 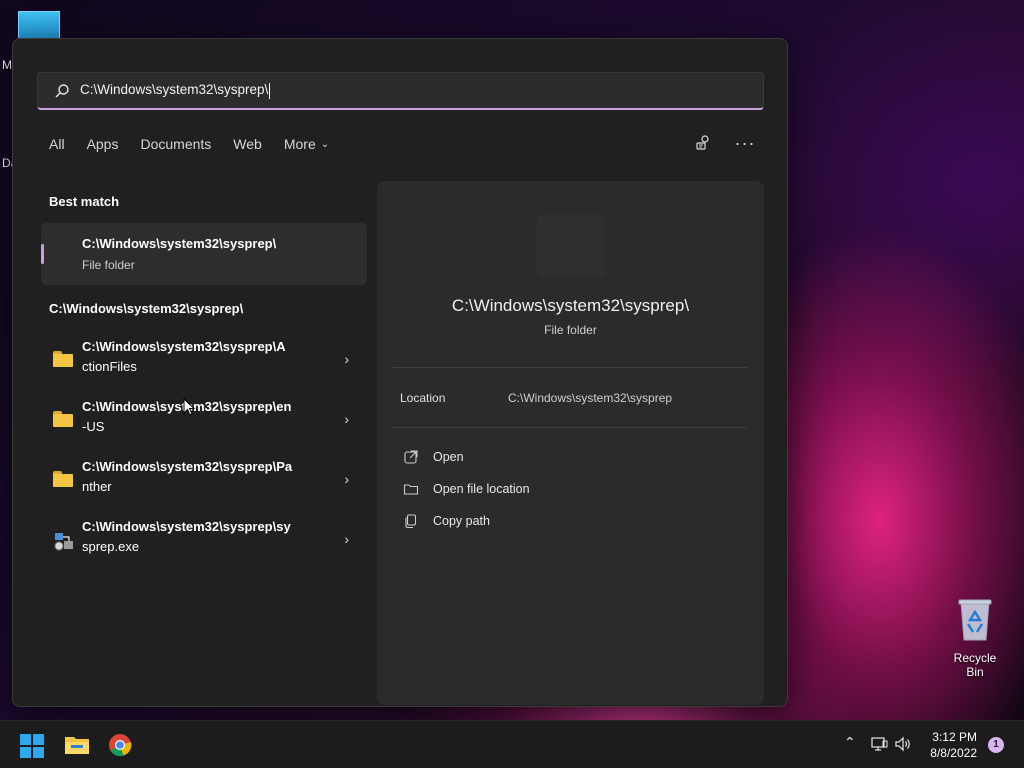 I want to click on list-item: C:\Windows\system32\sysprep\en-US ›, so click(x=204, y=421).